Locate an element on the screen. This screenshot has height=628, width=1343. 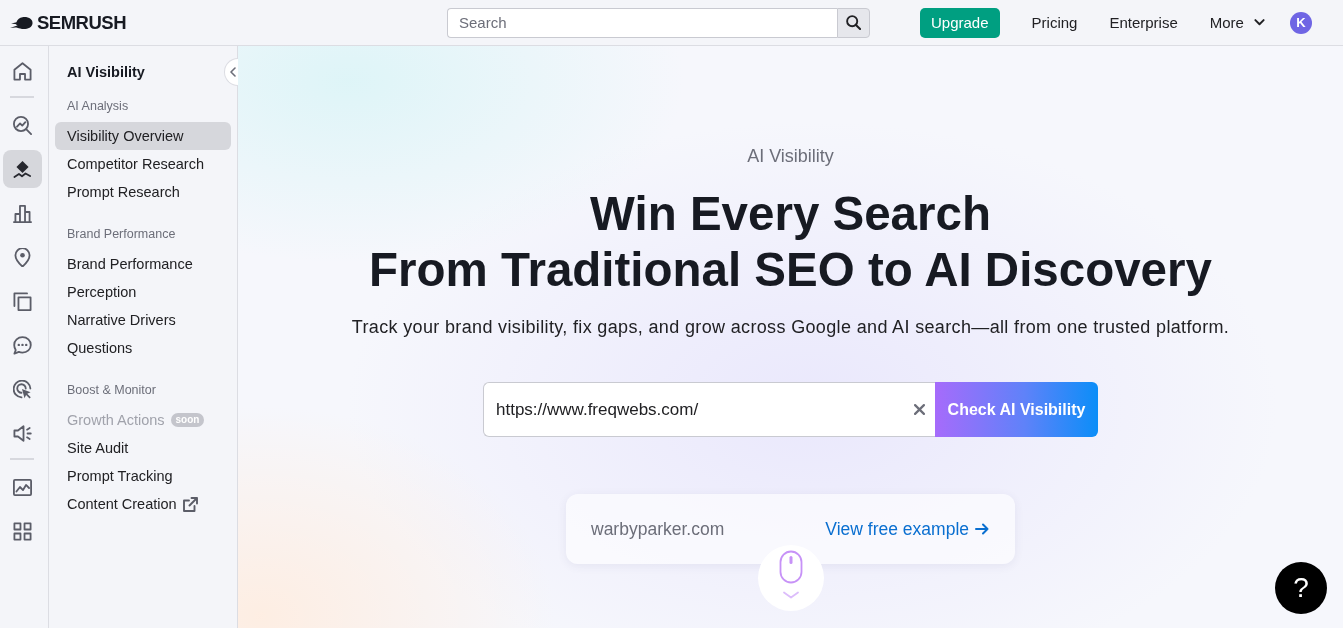
section-heading: Brand Performance is located at coordinates (121, 234).